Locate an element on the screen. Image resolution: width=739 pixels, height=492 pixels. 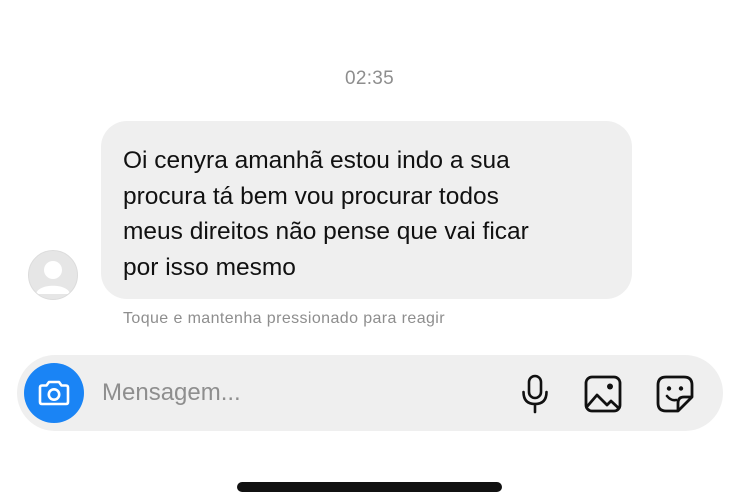
sticker-button is located at coordinates (675, 394).